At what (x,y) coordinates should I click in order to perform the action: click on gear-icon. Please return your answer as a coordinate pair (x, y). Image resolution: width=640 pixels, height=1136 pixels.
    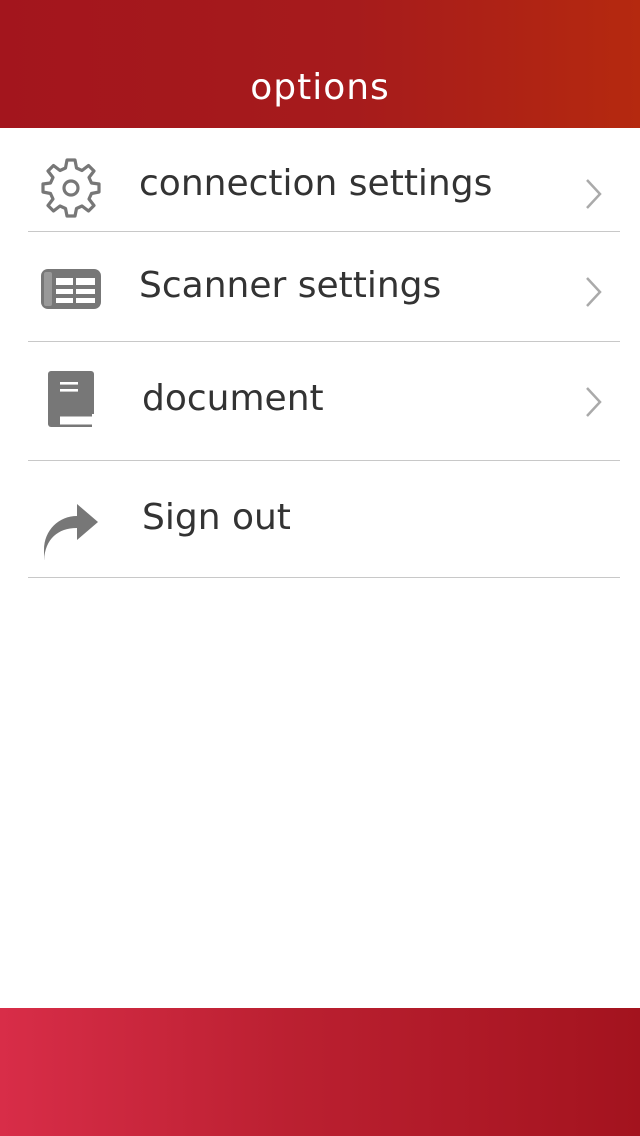
    Looking at the image, I should click on (71, 188).